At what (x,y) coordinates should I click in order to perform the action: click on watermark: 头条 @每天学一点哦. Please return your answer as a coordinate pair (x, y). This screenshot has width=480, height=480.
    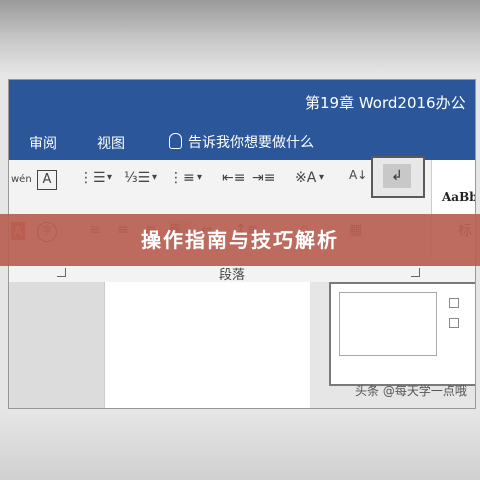
    Looking at the image, I should click on (411, 391).